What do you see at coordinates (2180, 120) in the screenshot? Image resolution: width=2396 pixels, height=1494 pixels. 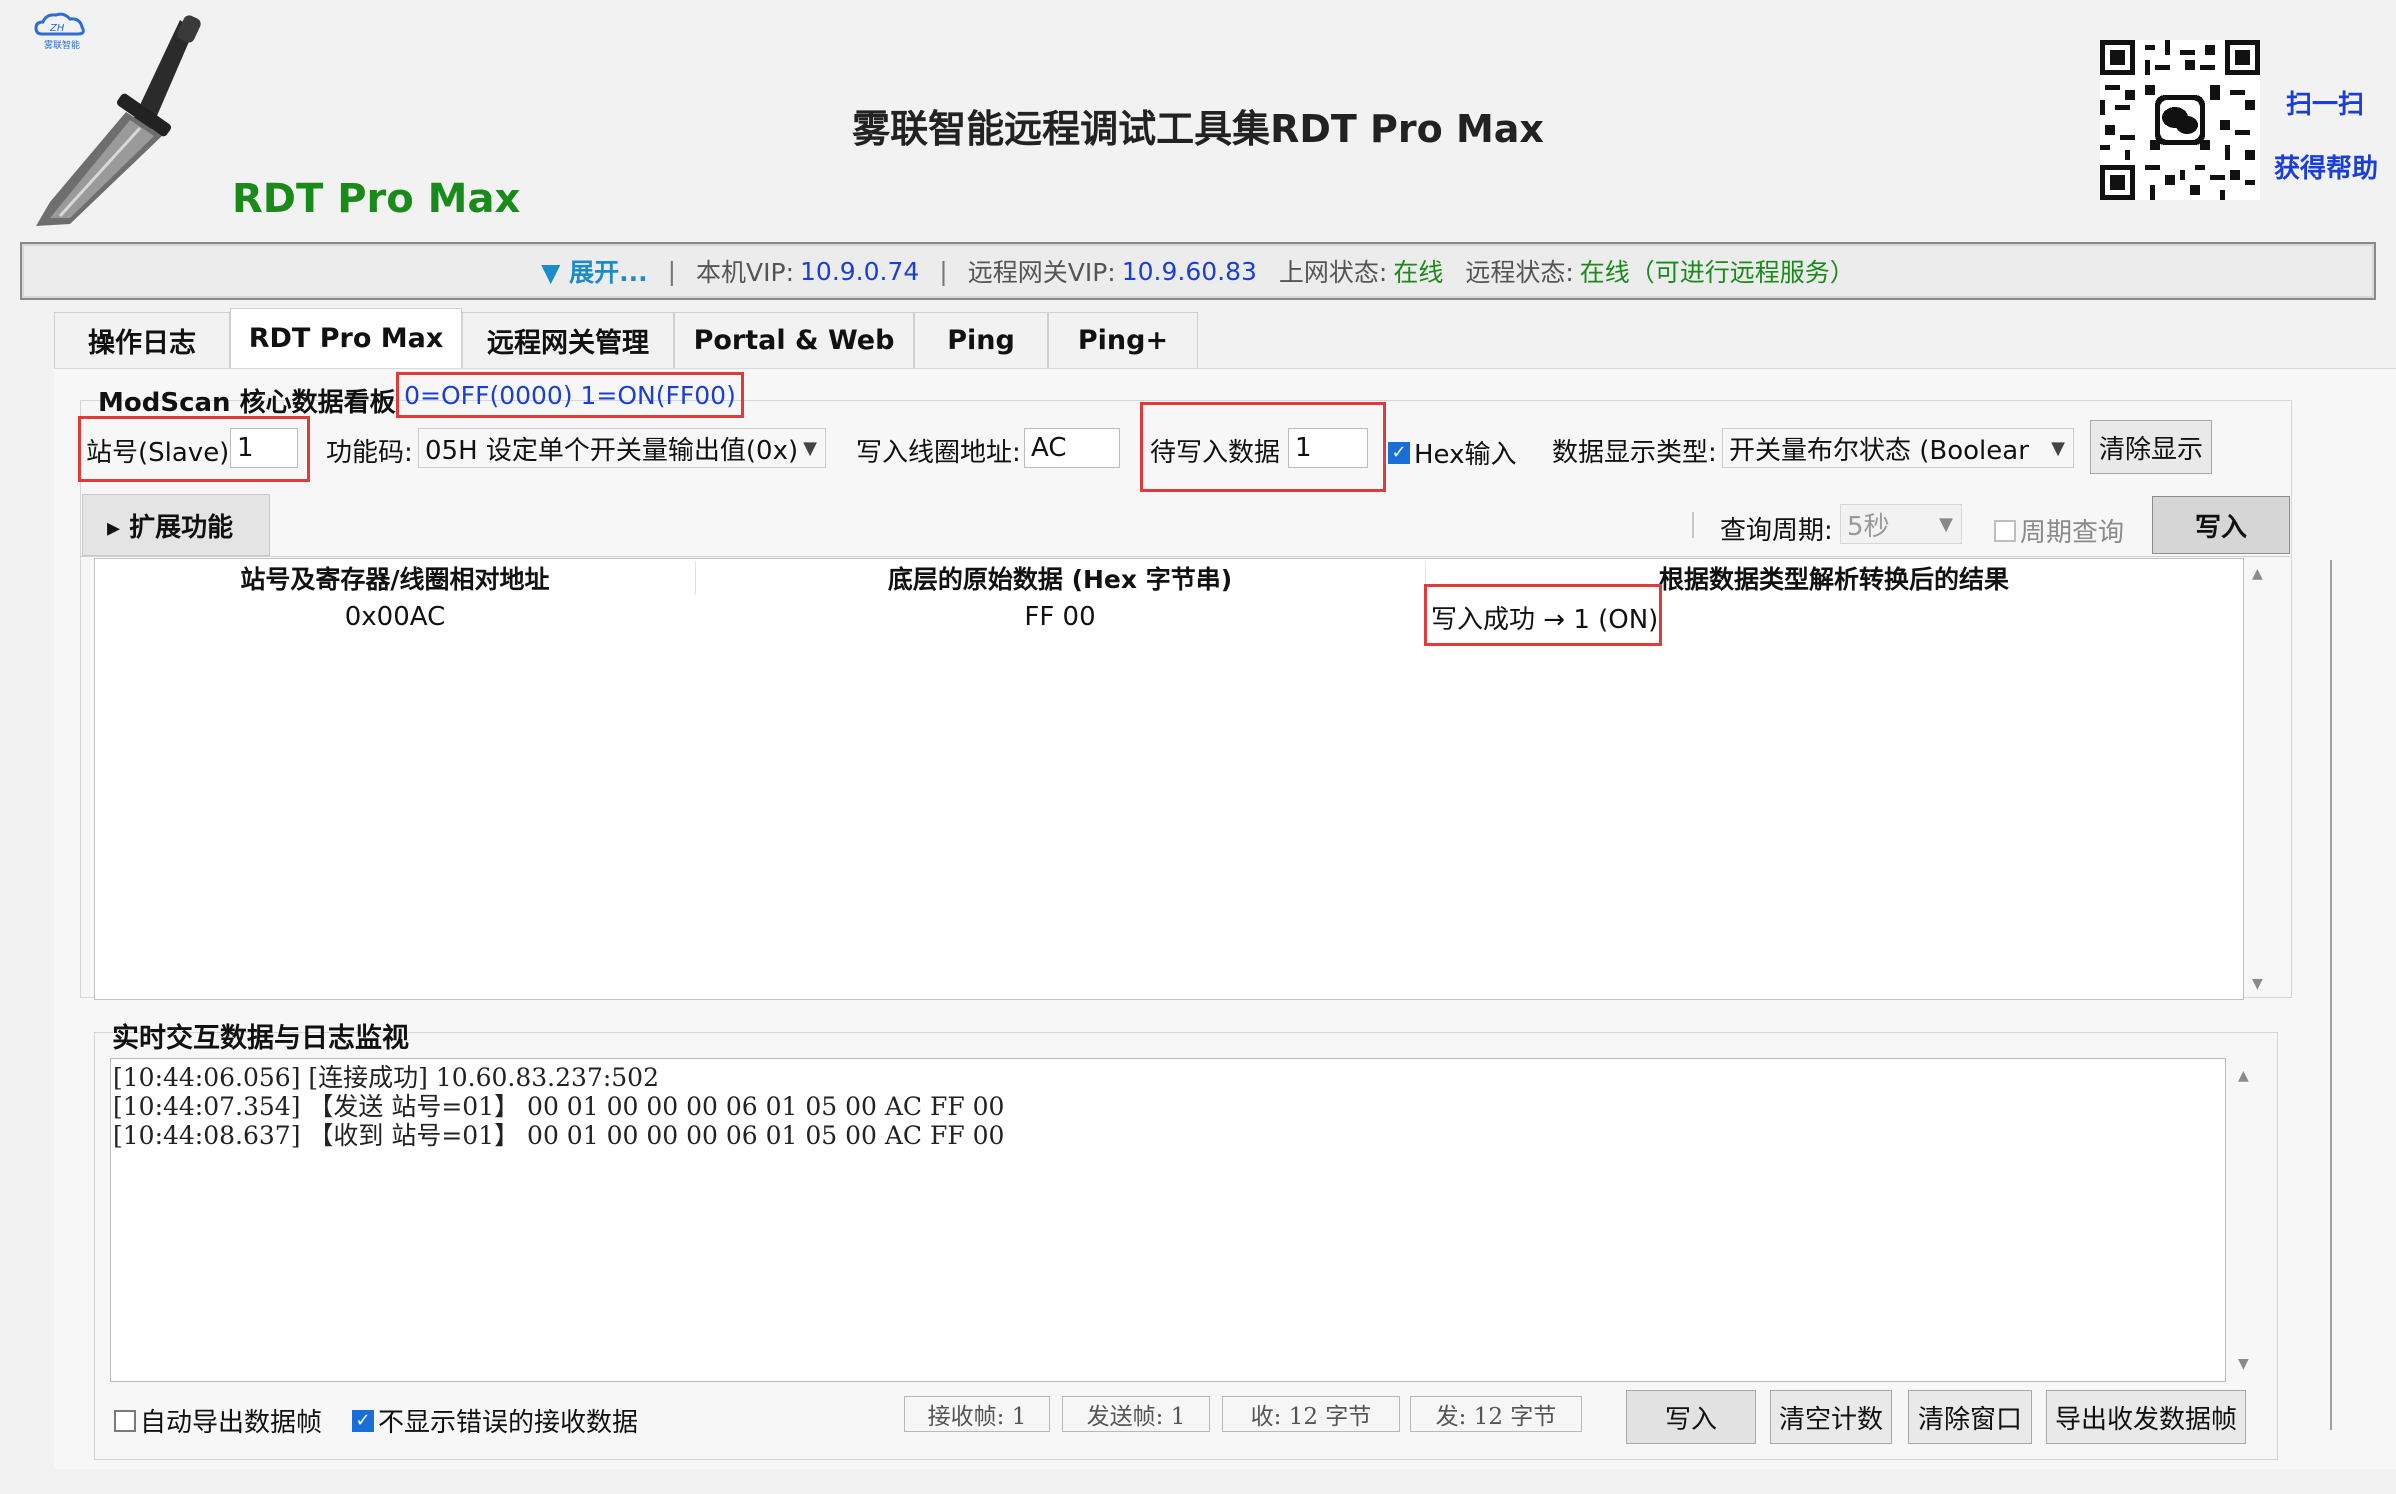 I see `qr-code-image` at bounding box center [2180, 120].